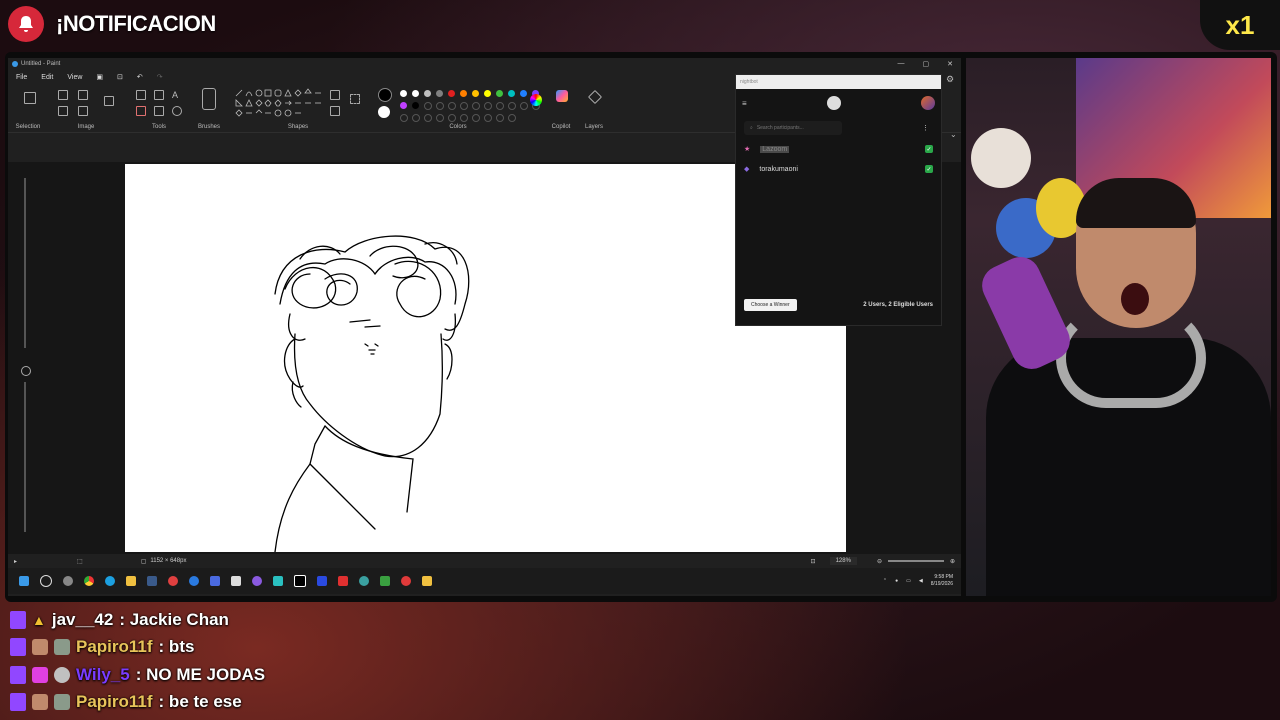 Image resolution: width=1280 pixels, height=720 pixels. What do you see at coordinates (942, 581) in the screenshot?
I see `clock: 9:58 PM 8/19/2026` at bounding box center [942, 581].